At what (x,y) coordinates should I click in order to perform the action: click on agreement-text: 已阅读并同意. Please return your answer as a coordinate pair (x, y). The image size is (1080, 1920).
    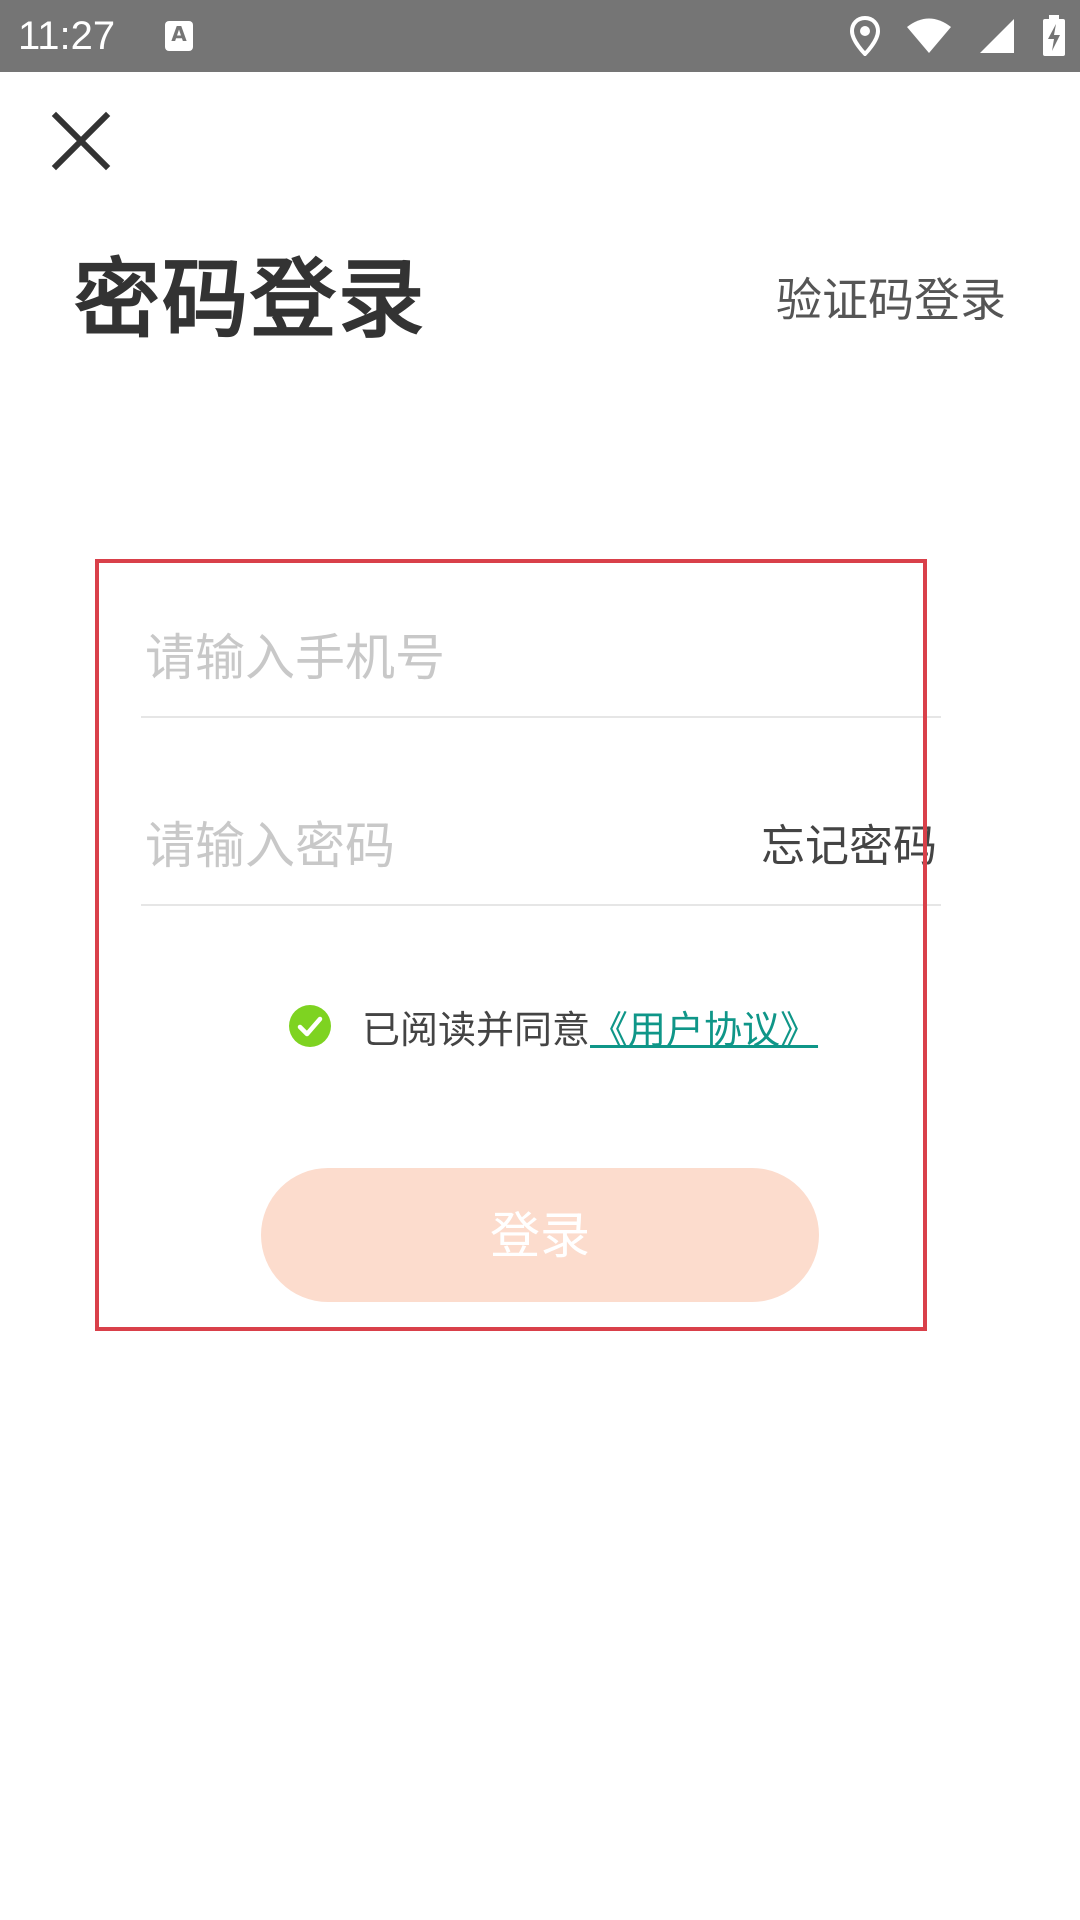
    Looking at the image, I should click on (476, 1029).